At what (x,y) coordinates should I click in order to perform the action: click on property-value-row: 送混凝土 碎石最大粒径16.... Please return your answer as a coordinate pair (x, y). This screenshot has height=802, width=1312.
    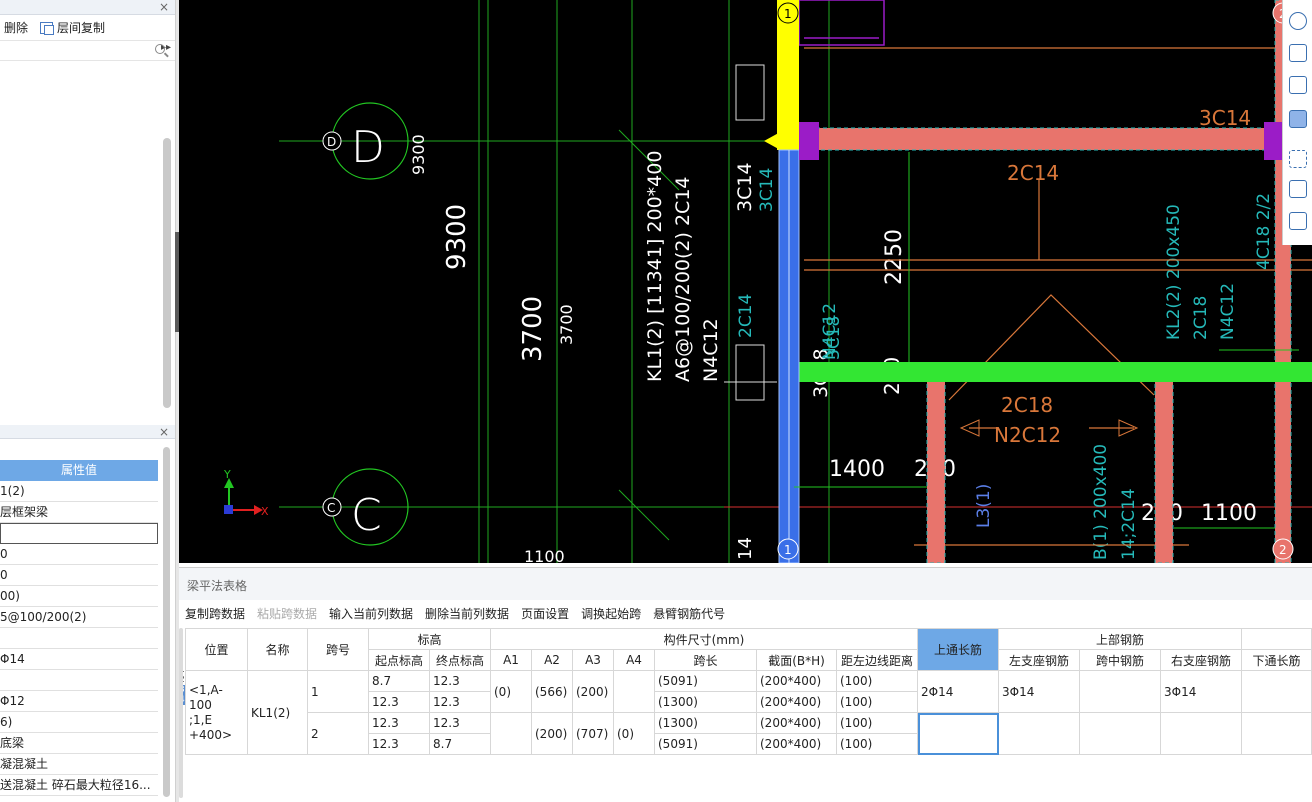
    Looking at the image, I should click on (79, 785).